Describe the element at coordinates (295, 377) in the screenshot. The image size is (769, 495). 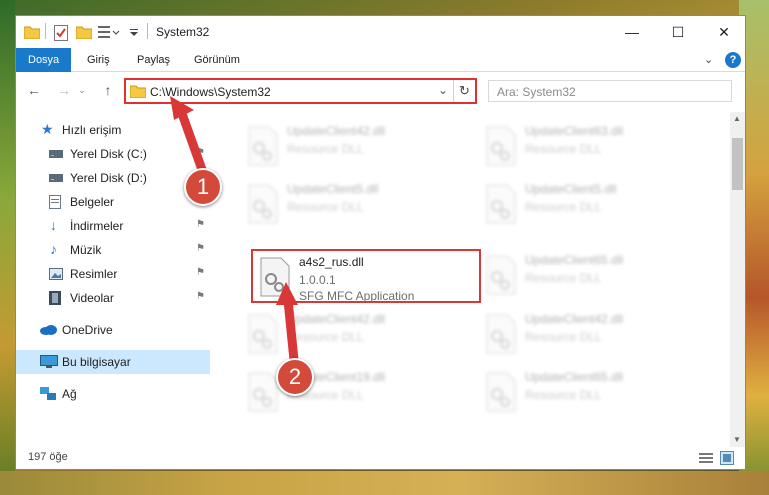
I see `callout-badge-2: 2` at that location.